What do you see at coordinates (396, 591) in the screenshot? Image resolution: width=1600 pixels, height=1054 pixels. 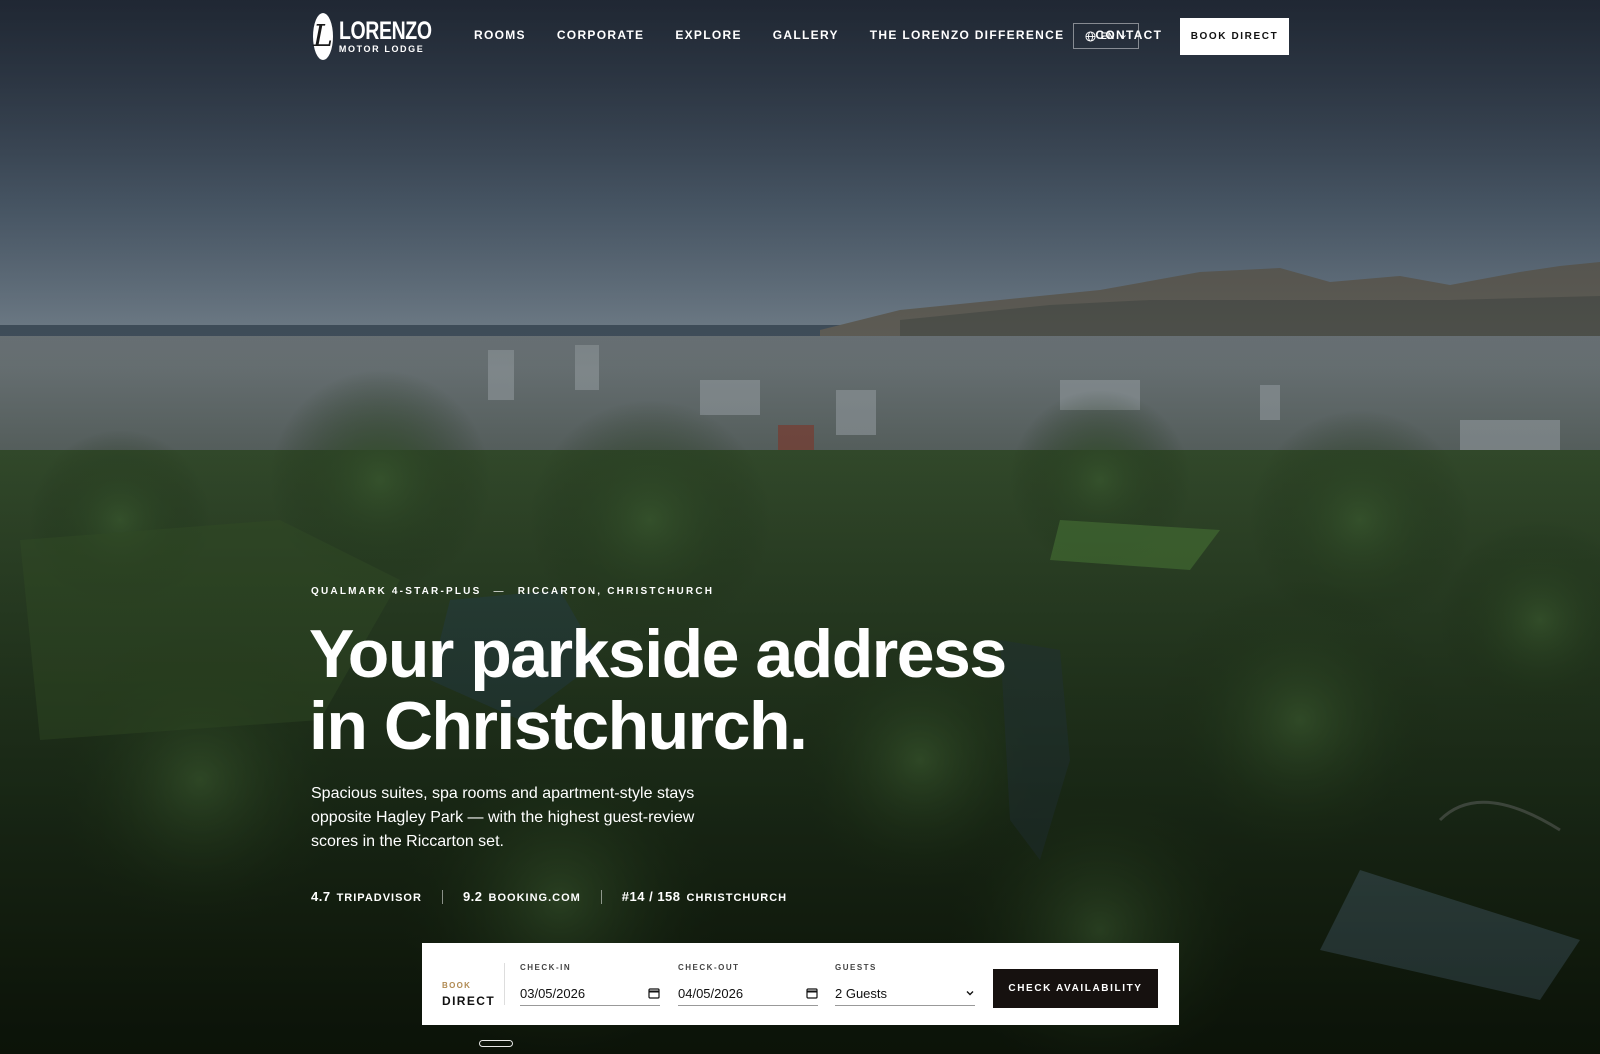 I see `qualmark-label: QUALMARK 4-STAR-PLUS` at bounding box center [396, 591].